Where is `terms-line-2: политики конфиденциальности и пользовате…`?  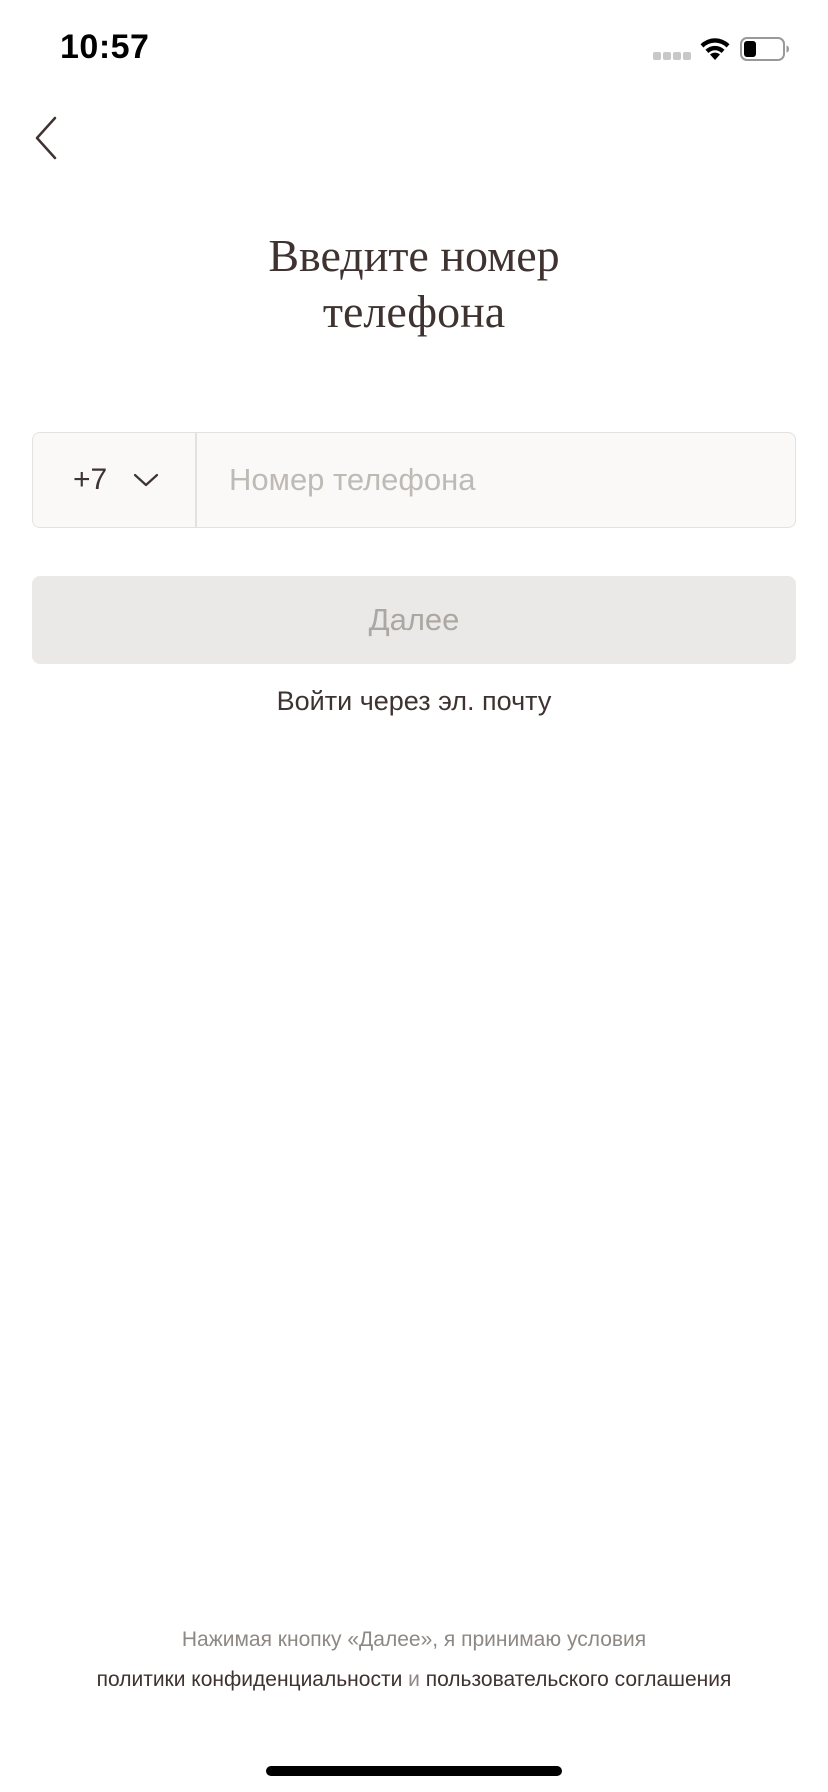 terms-line-2: политики конфиденциальности и пользовате… is located at coordinates (414, 1680).